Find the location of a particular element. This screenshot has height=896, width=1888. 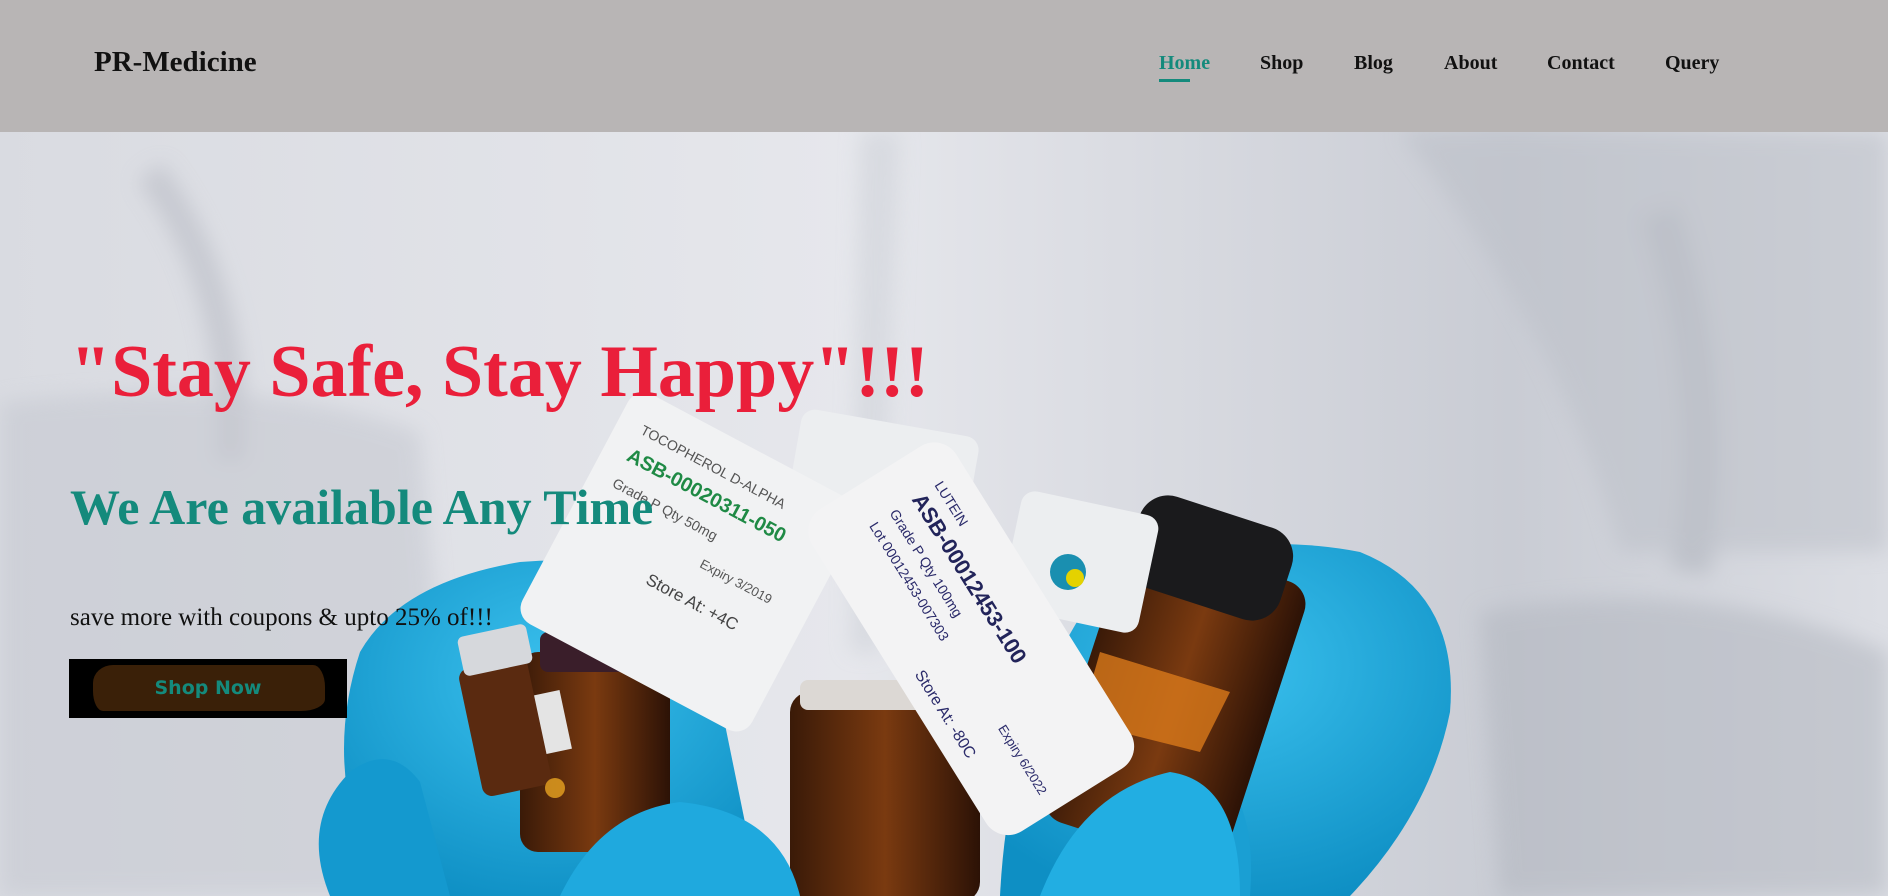

nav-query-label: Query is located at coordinates (1692, 63).